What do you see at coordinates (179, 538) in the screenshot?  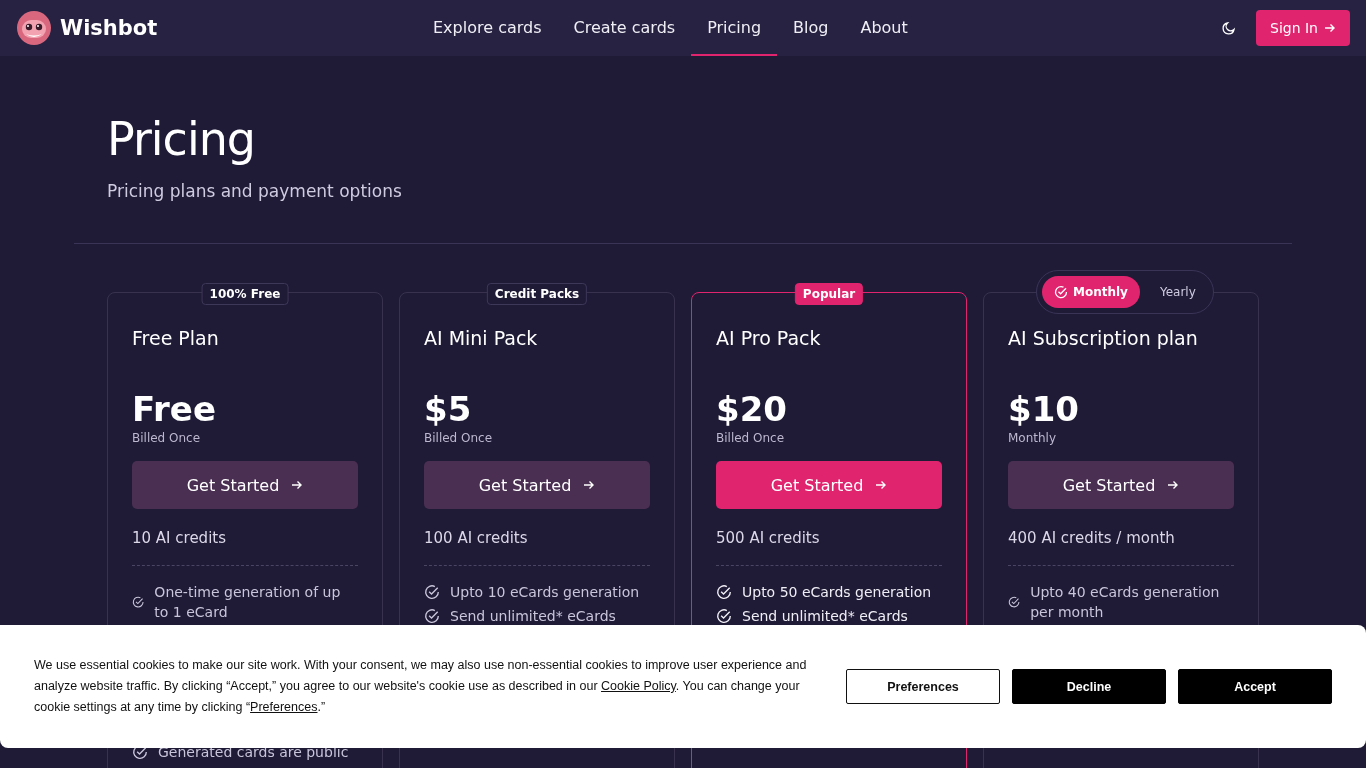 I see `credits-amount: 10 AI credits` at bounding box center [179, 538].